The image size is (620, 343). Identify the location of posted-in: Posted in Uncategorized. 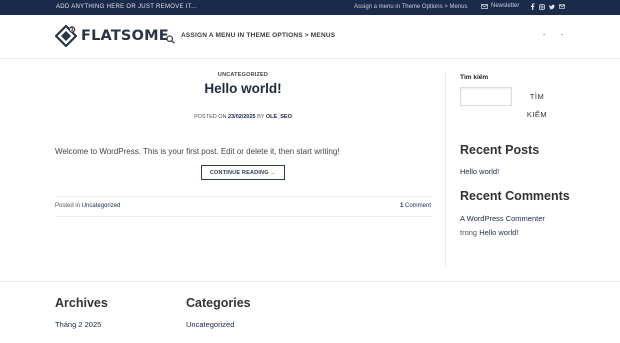
(87, 206).